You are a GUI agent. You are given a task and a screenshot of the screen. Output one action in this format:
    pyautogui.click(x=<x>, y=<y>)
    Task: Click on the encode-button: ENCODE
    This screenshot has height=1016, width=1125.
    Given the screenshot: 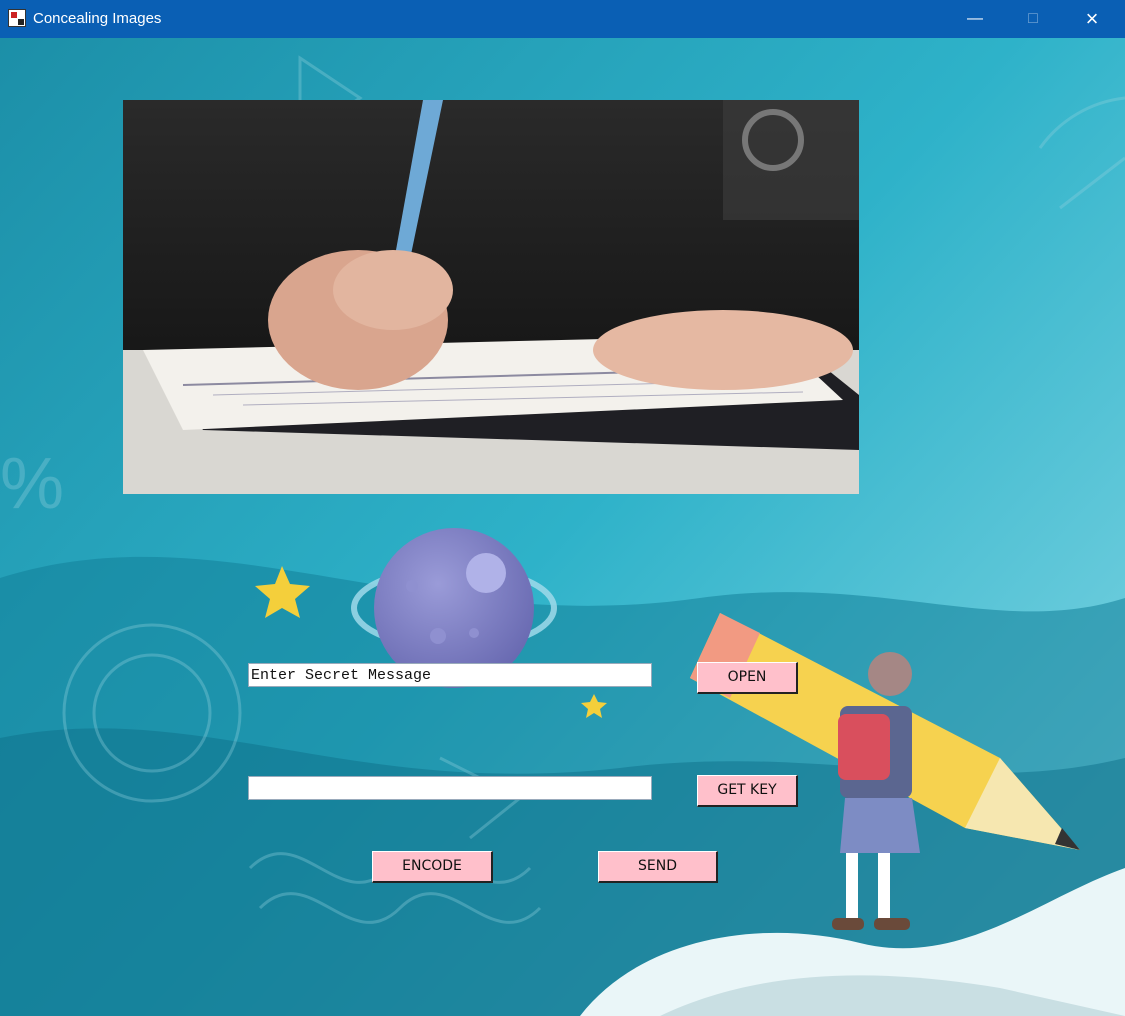 What is the action you would take?
    pyautogui.click(x=432, y=867)
    